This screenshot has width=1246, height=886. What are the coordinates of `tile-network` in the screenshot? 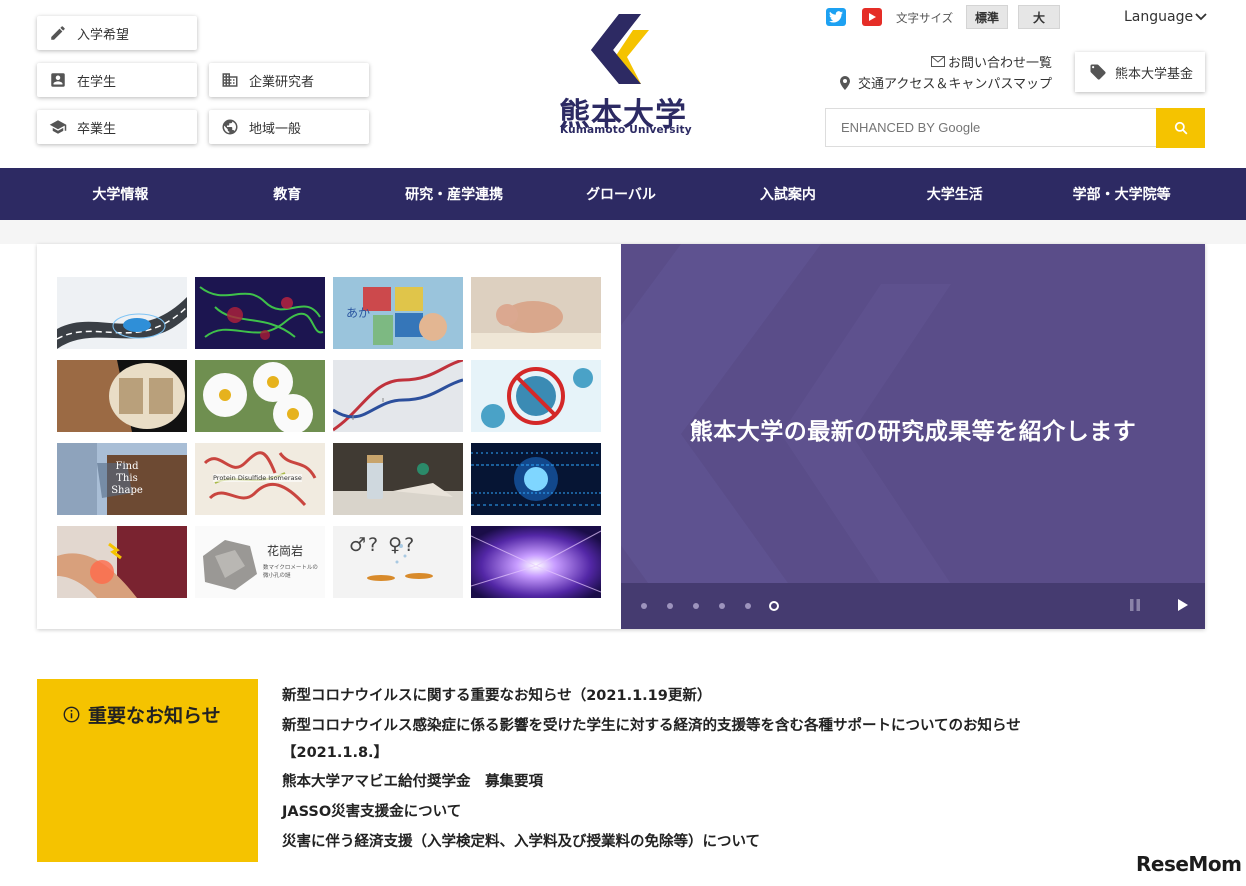 It's located at (536, 479).